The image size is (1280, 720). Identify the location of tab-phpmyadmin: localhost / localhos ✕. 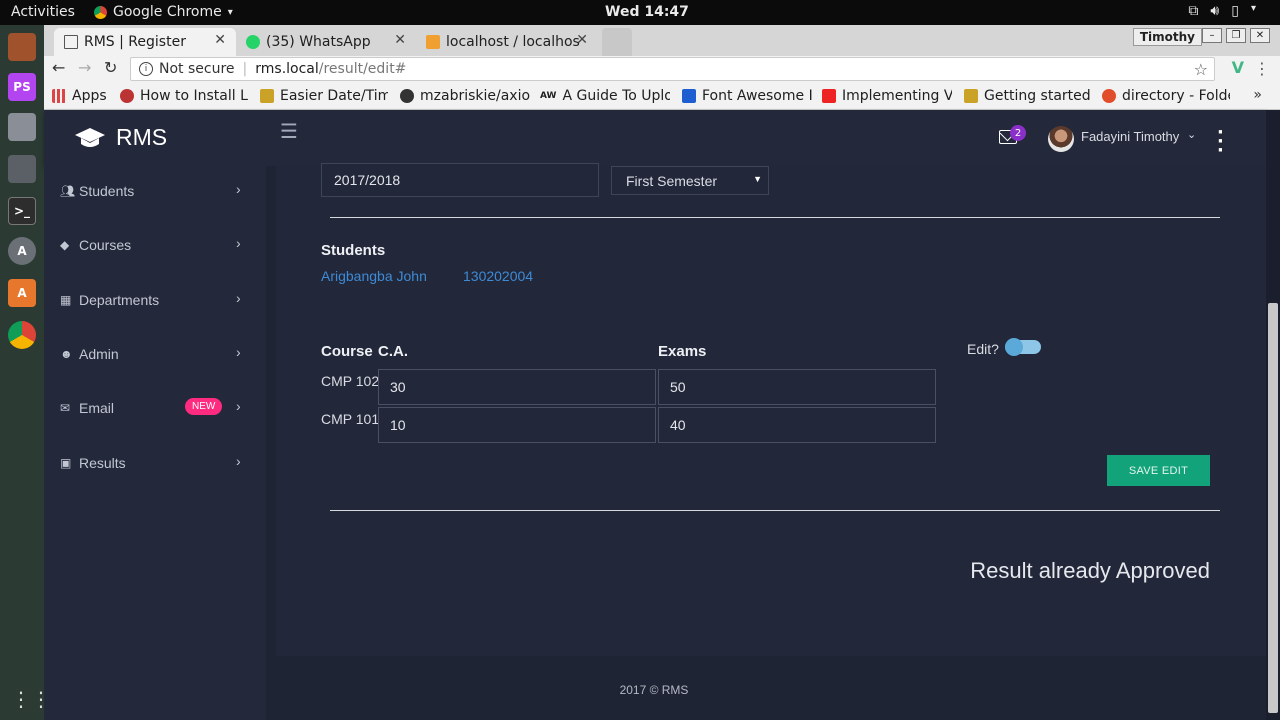
(507, 42).